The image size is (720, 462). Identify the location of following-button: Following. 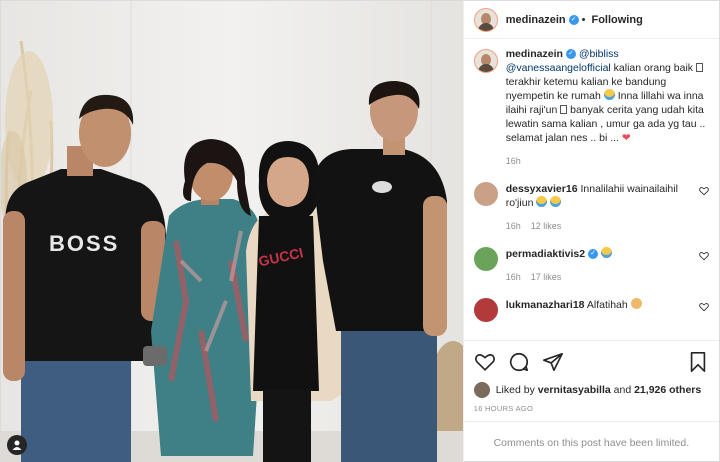
(616, 20).